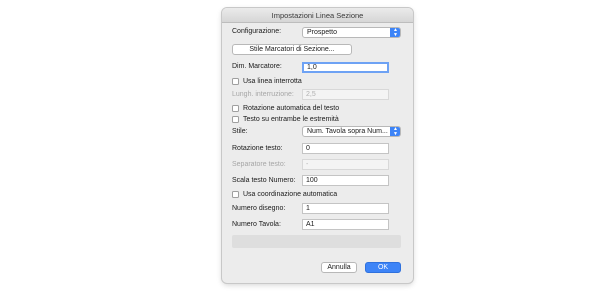 The width and height of the screenshot is (600, 295). Describe the element at coordinates (272, 81) in the screenshot. I see `usa-linea-interrotta-label: Usa linea interrotta` at that location.